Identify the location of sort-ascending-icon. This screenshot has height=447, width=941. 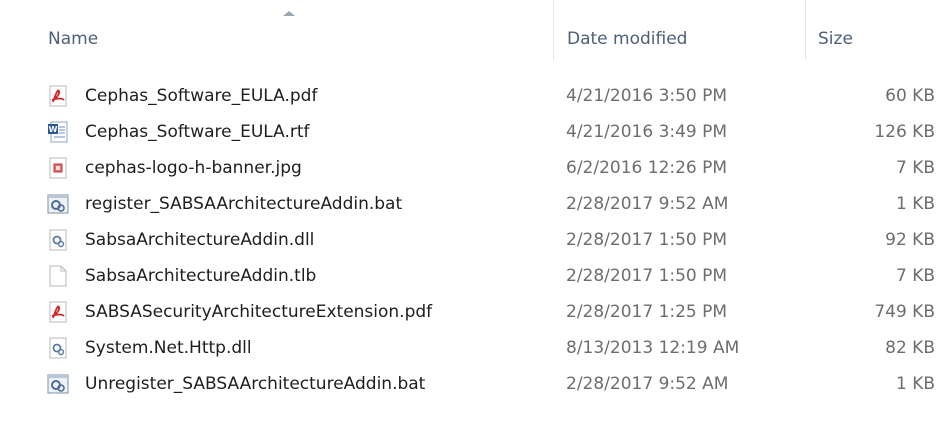
(289, 13).